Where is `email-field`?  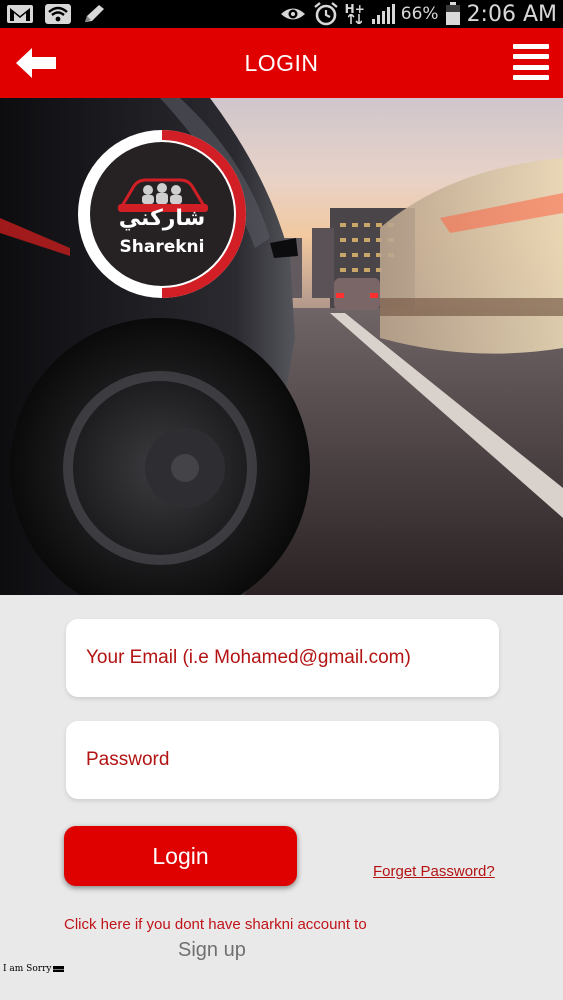
email-field is located at coordinates (282, 658).